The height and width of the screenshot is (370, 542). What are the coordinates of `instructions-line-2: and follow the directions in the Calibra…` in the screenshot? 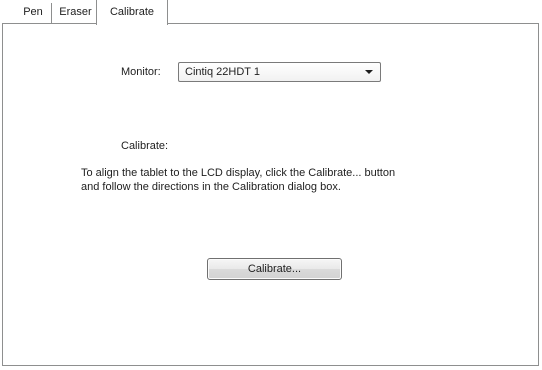 It's located at (211, 187).